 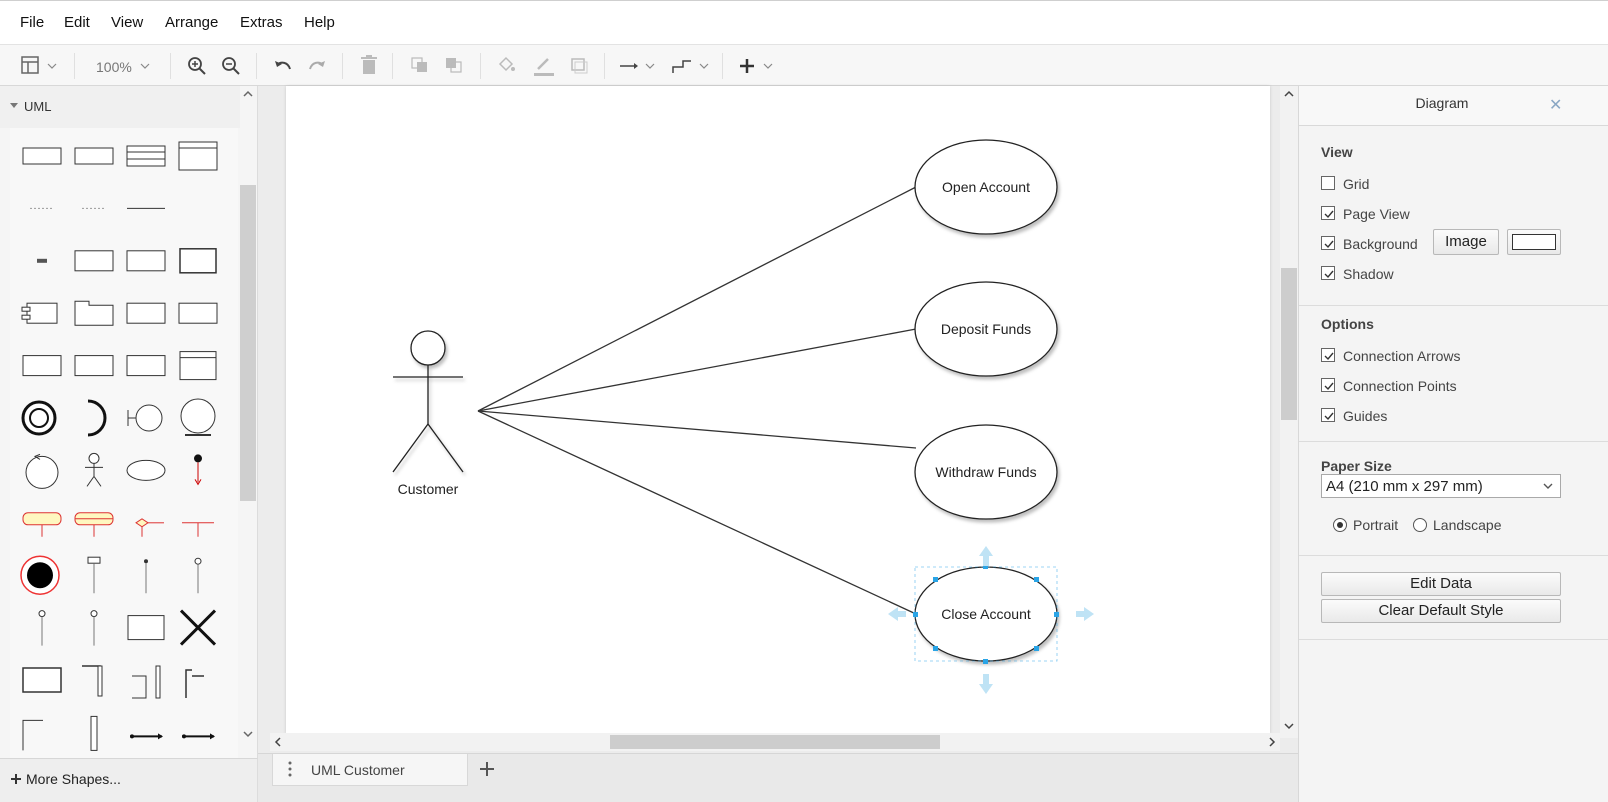 I want to click on undo-icon, so click(x=283, y=65).